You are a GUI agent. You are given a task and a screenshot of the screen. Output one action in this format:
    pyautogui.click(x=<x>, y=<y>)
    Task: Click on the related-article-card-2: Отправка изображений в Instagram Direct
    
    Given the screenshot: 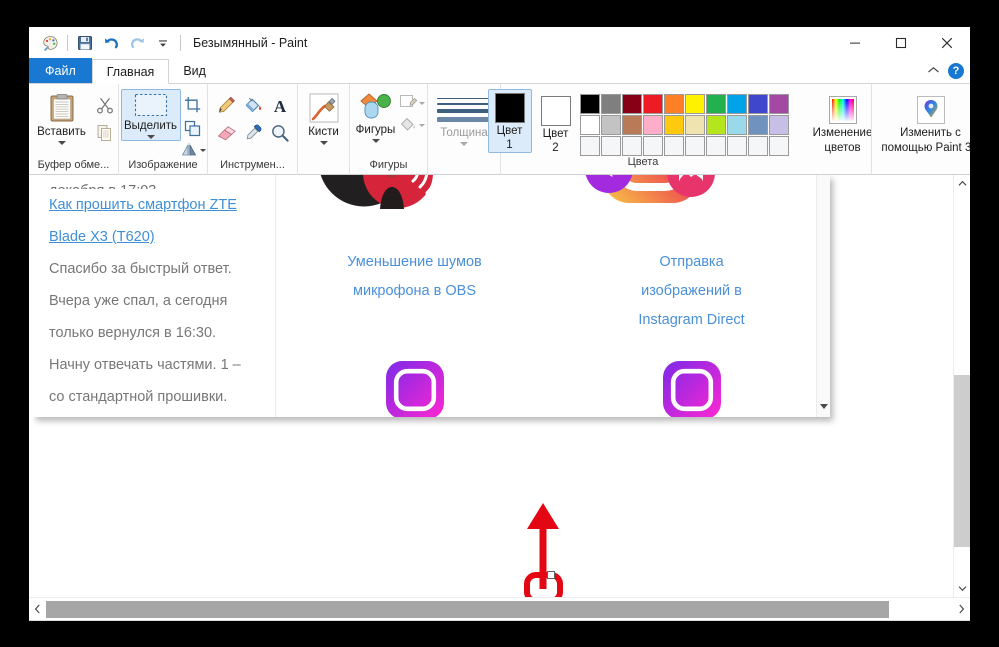 What is the action you would take?
    pyautogui.click(x=691, y=296)
    